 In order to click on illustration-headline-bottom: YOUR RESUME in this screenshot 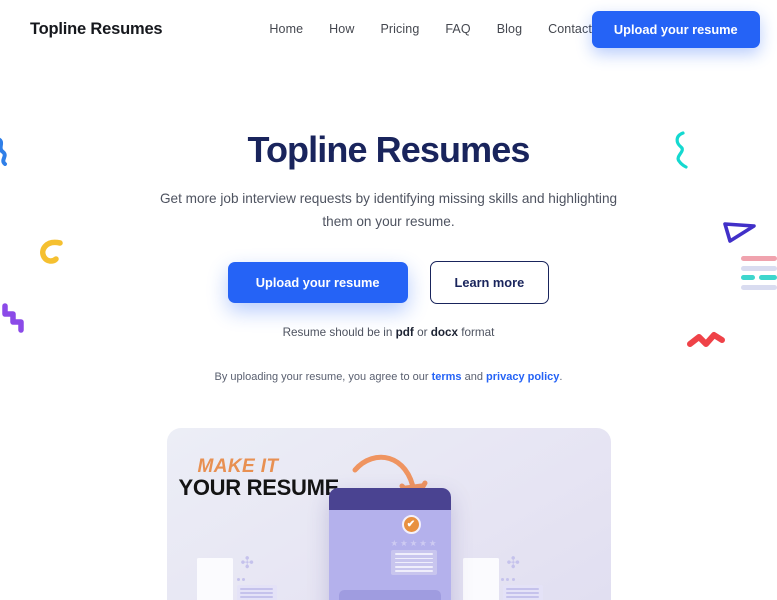, I will do `click(259, 488)`.